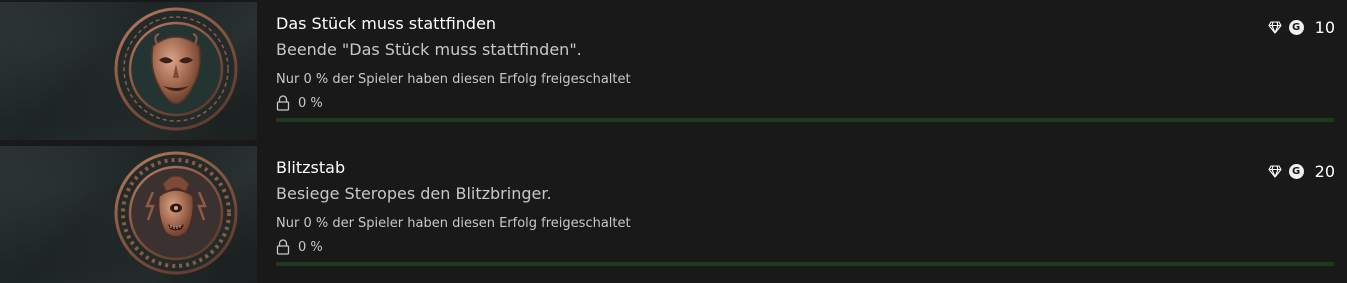  I want to click on reward-info: G 20, so click(1301, 171).